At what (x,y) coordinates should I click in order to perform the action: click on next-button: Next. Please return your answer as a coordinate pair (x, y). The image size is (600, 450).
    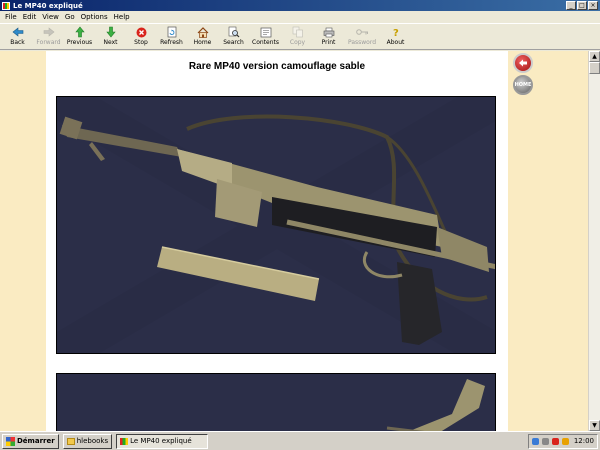
    Looking at the image, I should click on (110, 35).